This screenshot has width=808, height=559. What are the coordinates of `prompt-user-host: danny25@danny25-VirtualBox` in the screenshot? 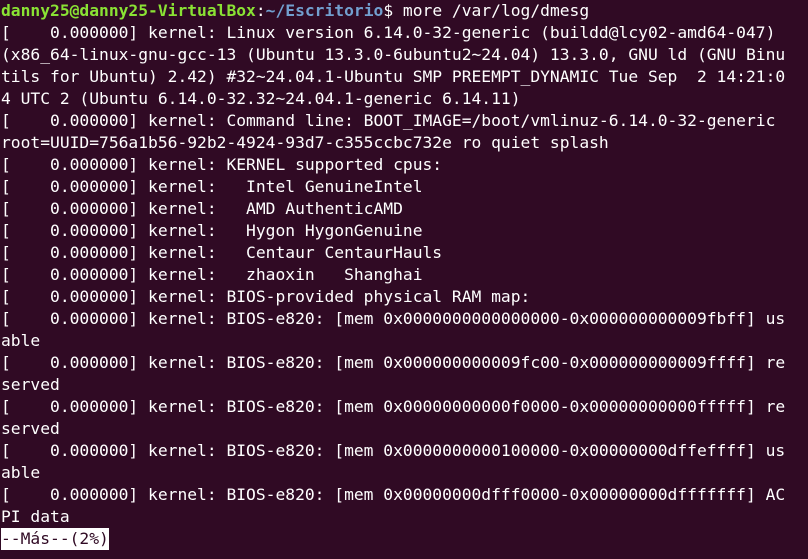 It's located at (128, 10).